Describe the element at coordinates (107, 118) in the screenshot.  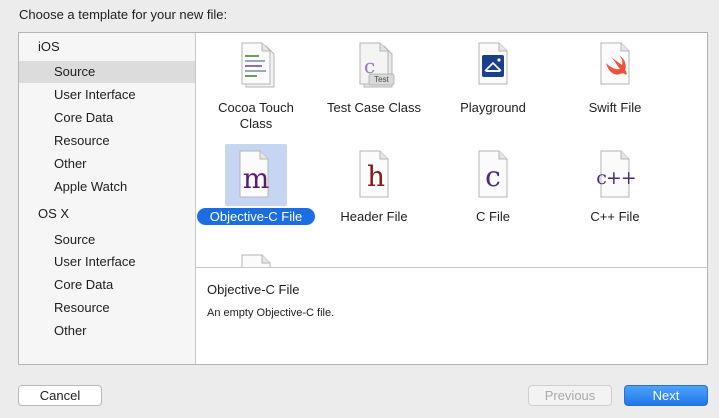
I see `sidebar-item-ios-core-data: Core Data` at that location.